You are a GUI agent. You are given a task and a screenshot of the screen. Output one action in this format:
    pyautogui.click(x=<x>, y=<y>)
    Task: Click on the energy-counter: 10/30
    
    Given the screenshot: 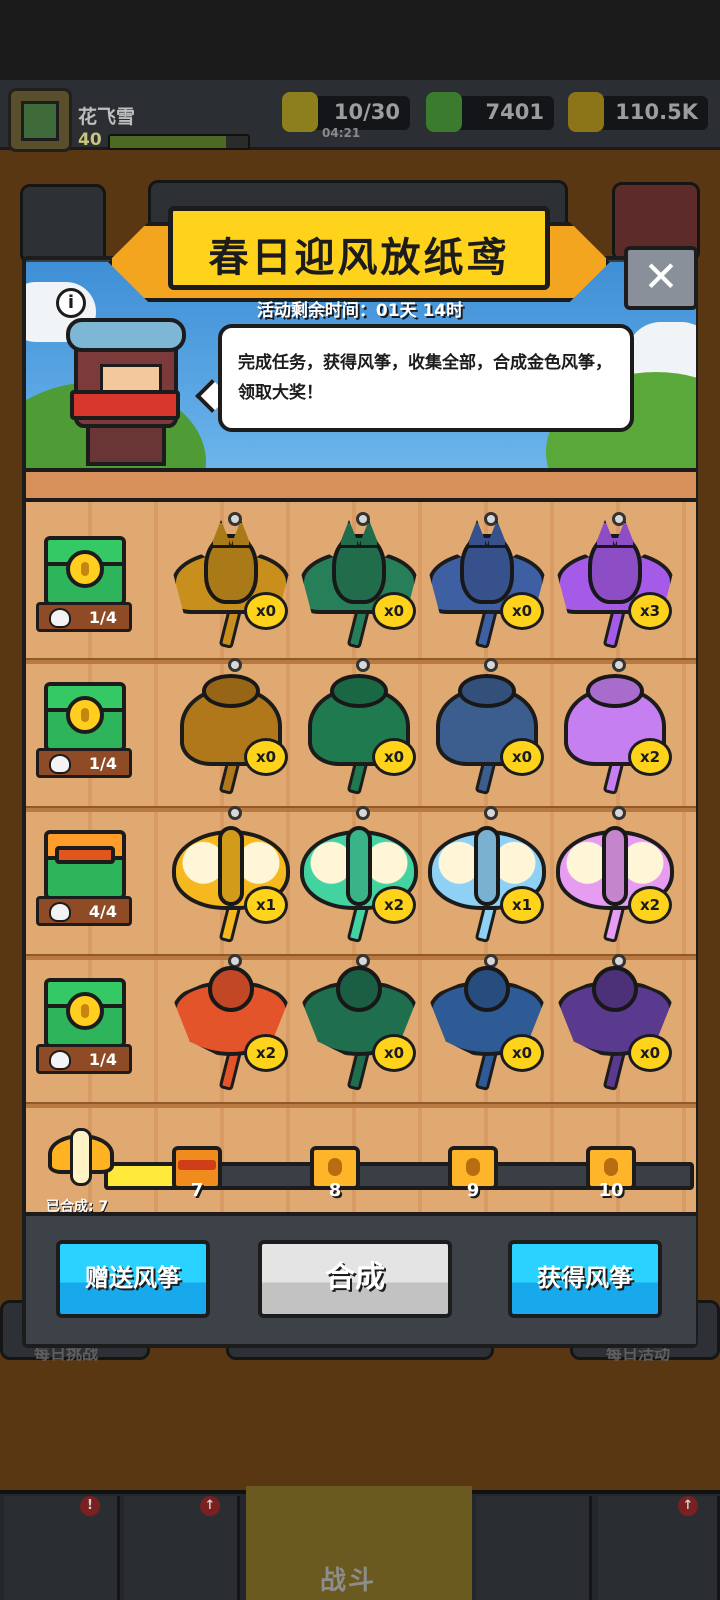 What is the action you would take?
    pyautogui.click(x=346, y=112)
    